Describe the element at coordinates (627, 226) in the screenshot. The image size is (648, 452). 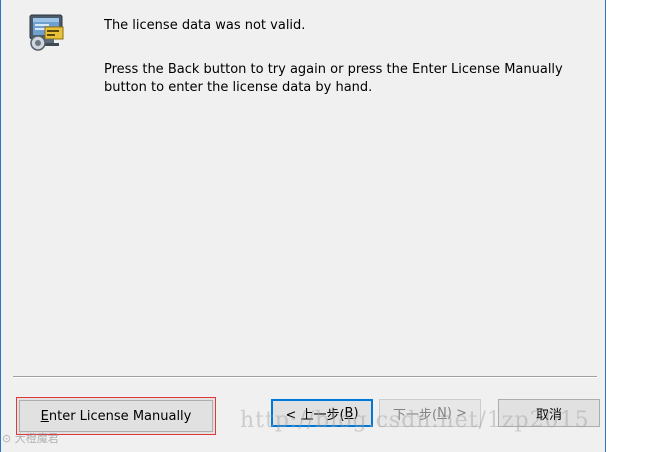
I see `background-strip` at that location.